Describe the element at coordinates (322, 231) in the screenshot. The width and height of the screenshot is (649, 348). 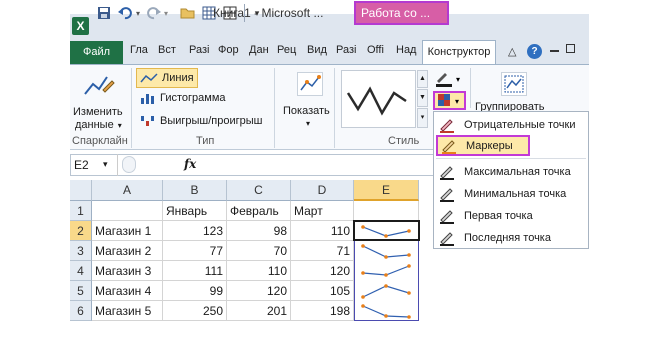
I see `cell-d2: 110` at that location.